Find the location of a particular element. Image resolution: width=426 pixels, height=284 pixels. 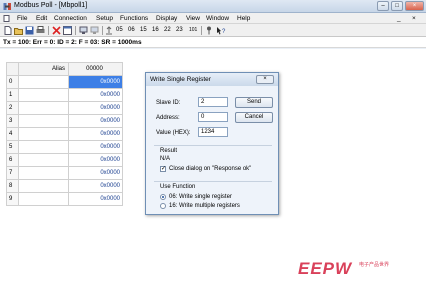

help-pointer-icon: ? is located at coordinates (221, 30).